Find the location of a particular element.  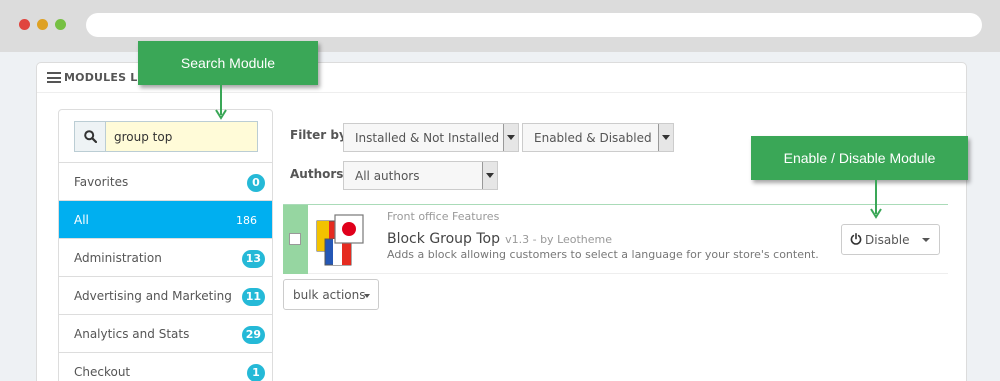

category-count-badge: 29 is located at coordinates (253, 335).